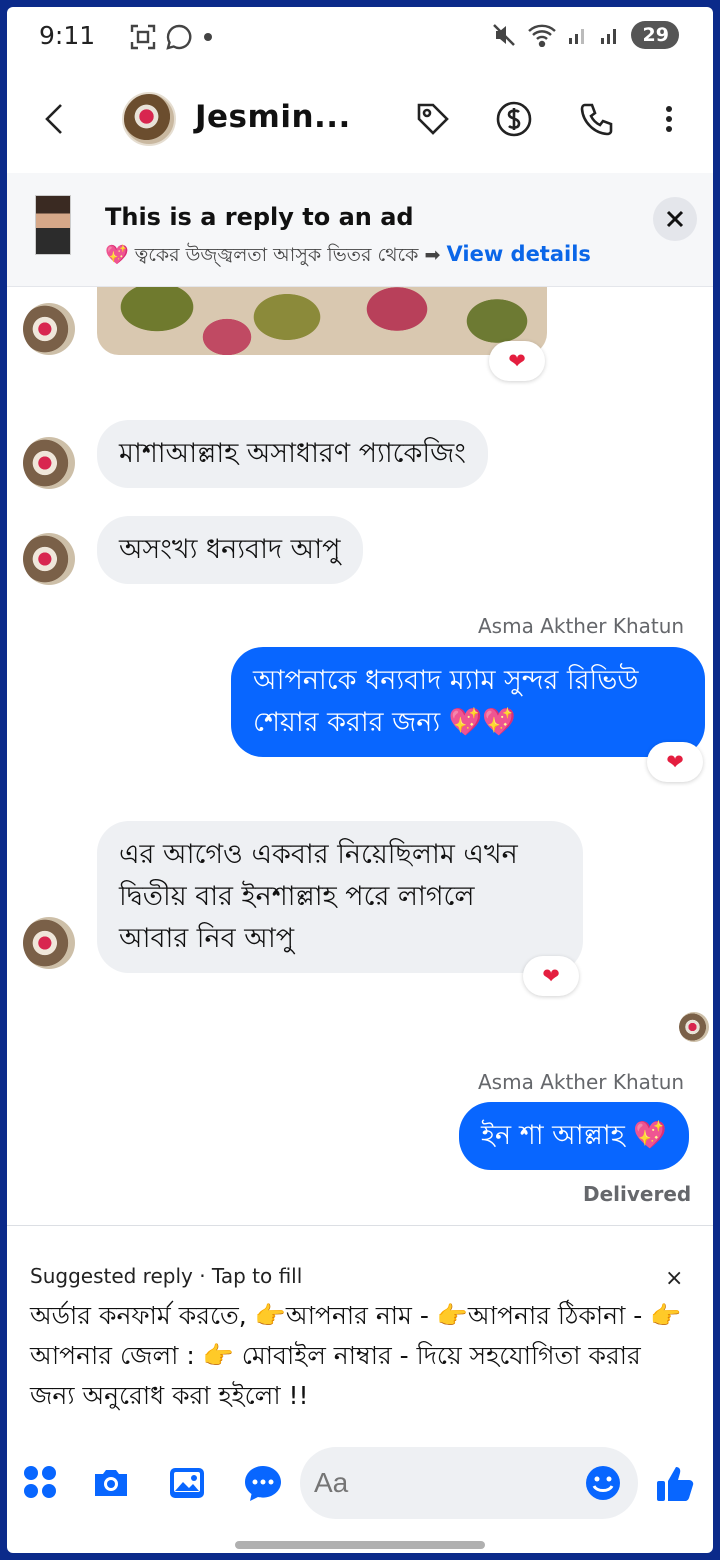 The height and width of the screenshot is (1560, 720). What do you see at coordinates (187, 1483) in the screenshot?
I see `gallery-icon` at bounding box center [187, 1483].